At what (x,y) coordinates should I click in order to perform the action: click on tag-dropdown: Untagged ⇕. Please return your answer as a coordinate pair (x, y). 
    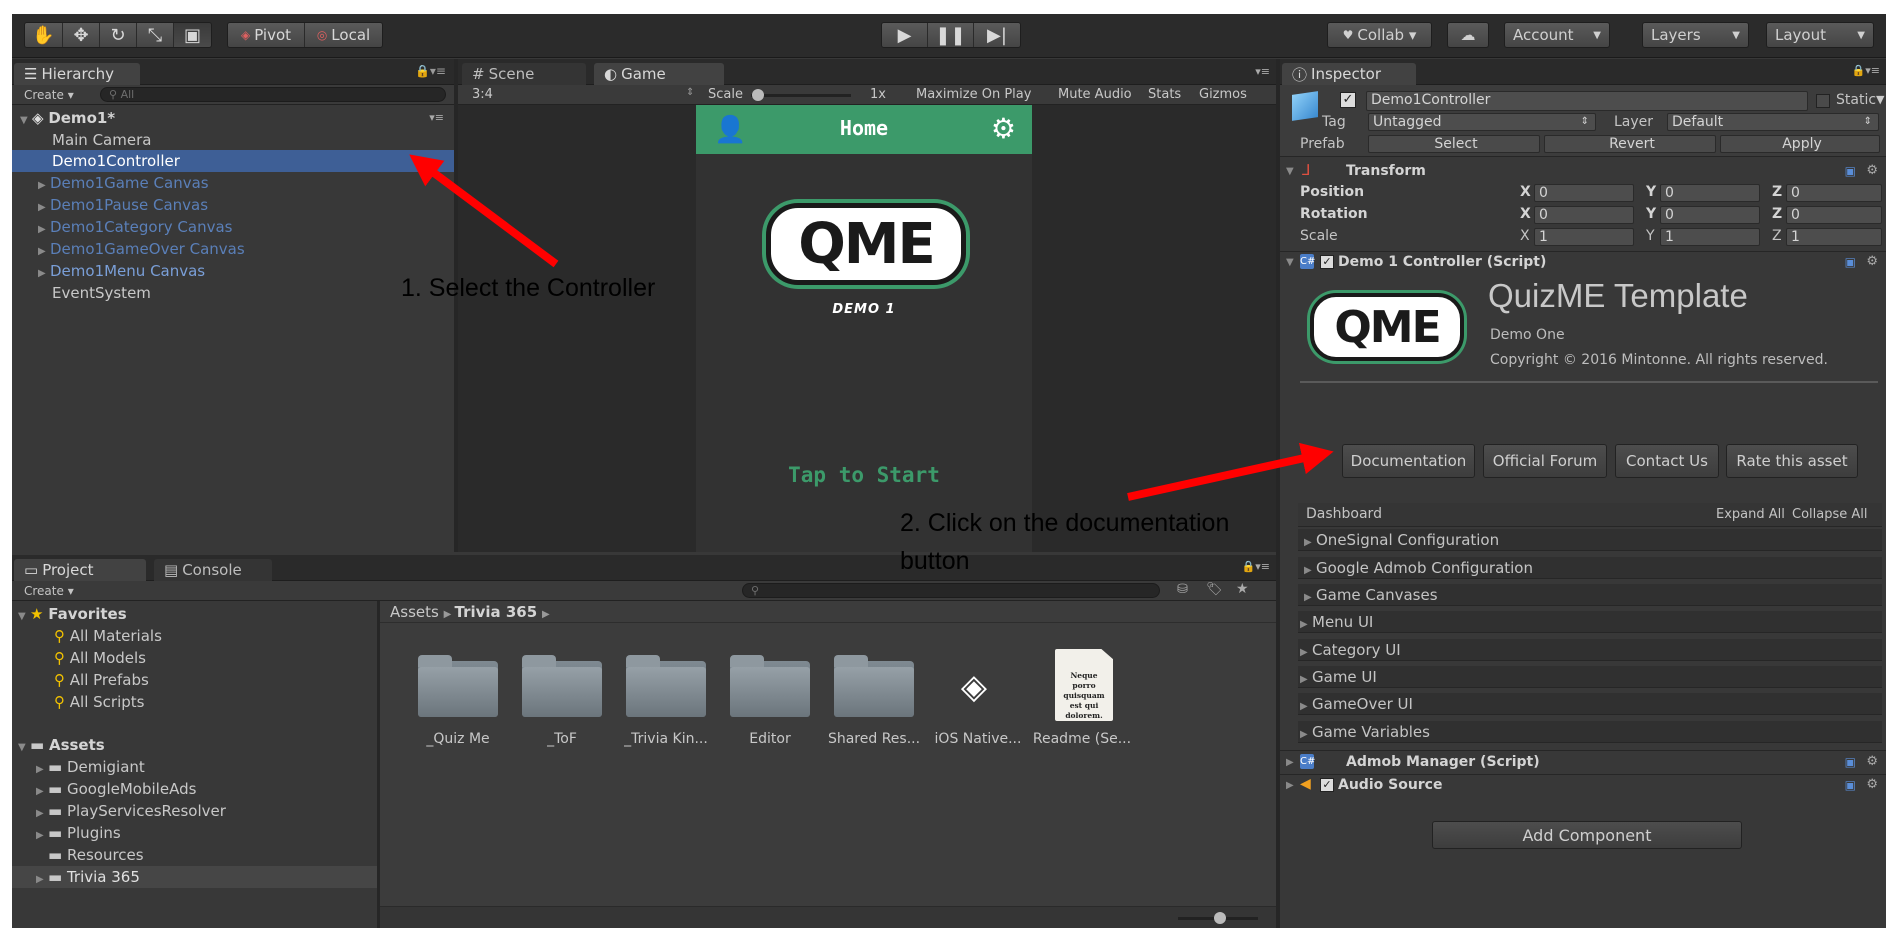
    Looking at the image, I should click on (1482, 122).